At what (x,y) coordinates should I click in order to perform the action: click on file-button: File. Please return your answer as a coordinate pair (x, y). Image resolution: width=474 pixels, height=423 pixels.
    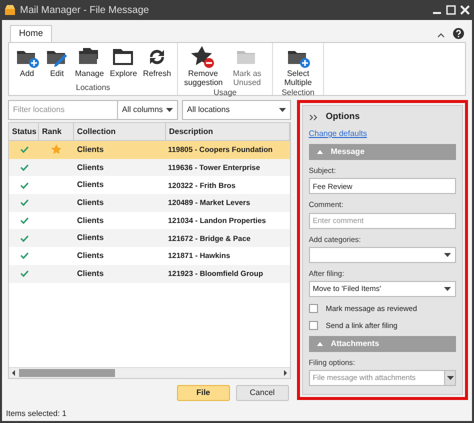
    Looking at the image, I should click on (203, 393).